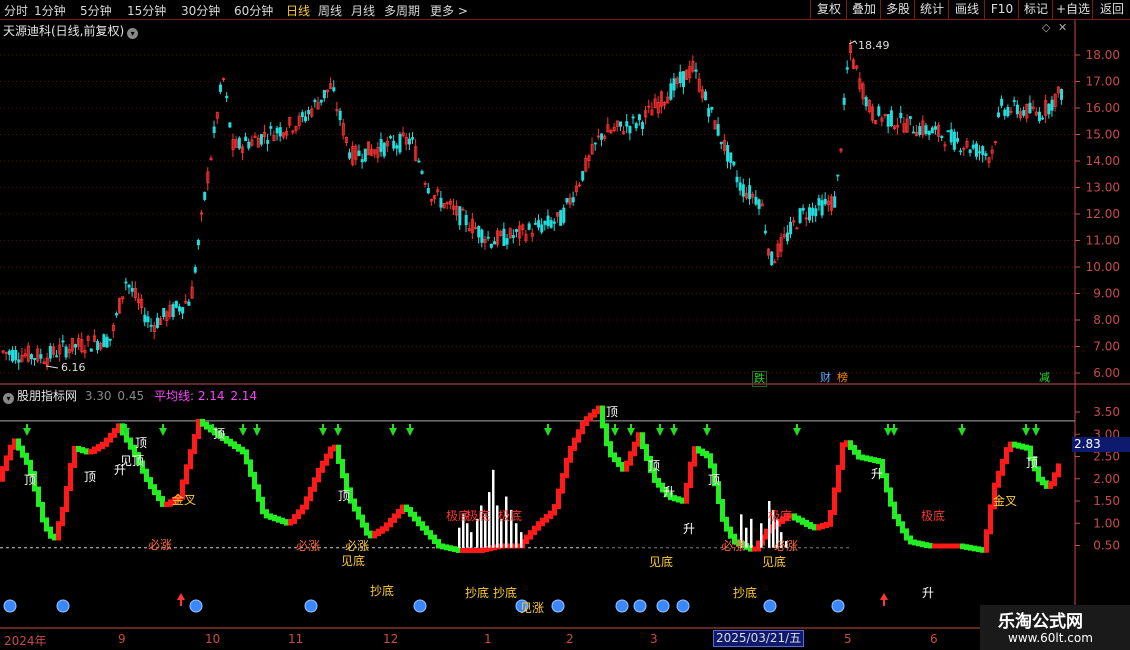 Image resolution: width=1130 pixels, height=650 pixels. Describe the element at coordinates (1044, 378) in the screenshot. I see `event-tag-jian: 减` at that location.